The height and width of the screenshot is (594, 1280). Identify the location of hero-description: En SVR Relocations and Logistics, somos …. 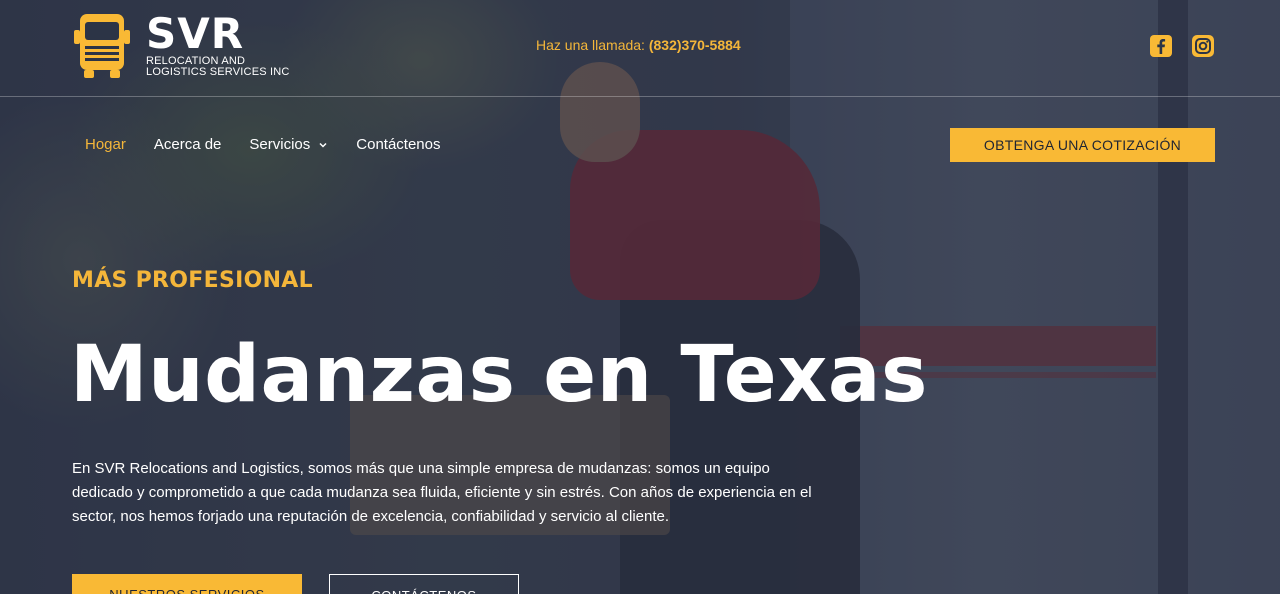
(452, 493).